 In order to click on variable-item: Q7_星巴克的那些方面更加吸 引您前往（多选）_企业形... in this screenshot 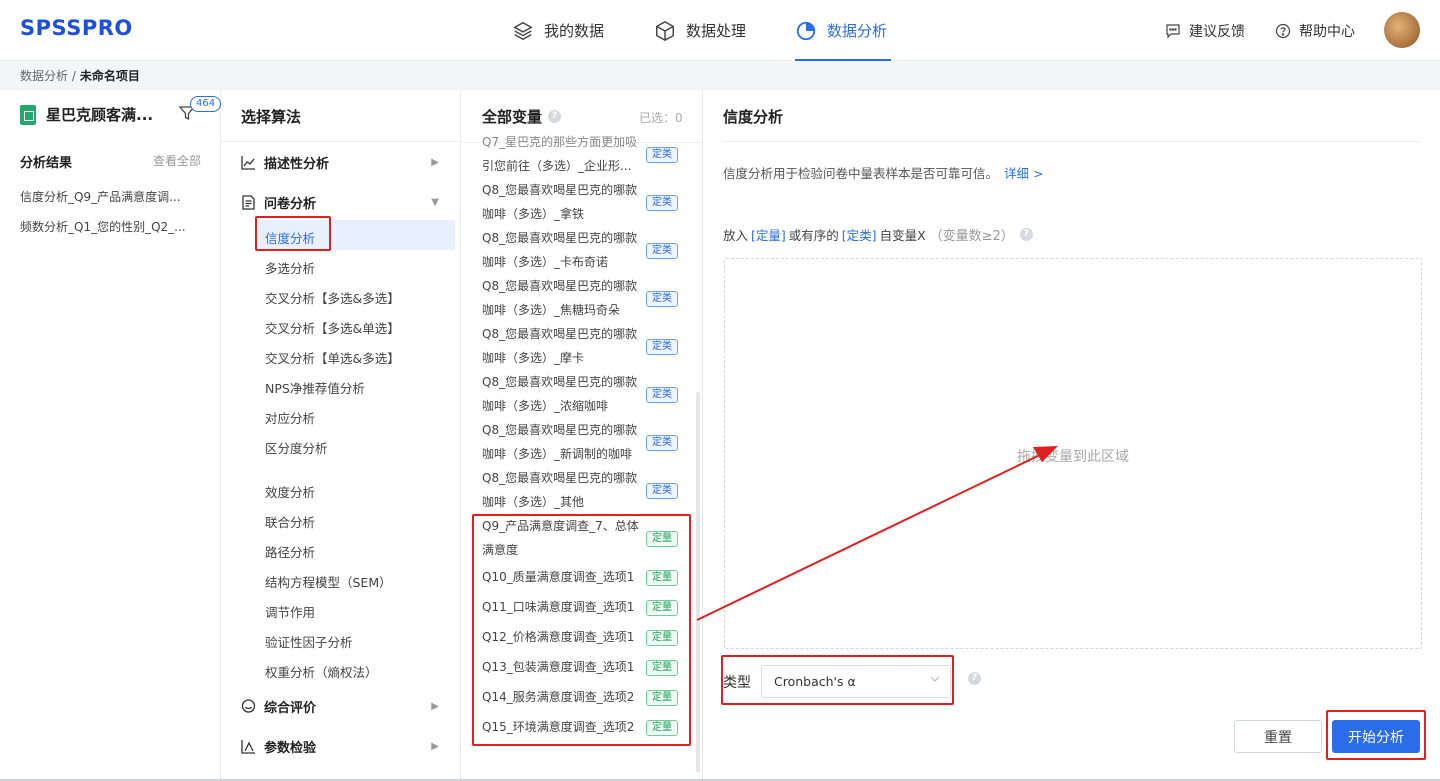, I will do `click(577, 154)`.